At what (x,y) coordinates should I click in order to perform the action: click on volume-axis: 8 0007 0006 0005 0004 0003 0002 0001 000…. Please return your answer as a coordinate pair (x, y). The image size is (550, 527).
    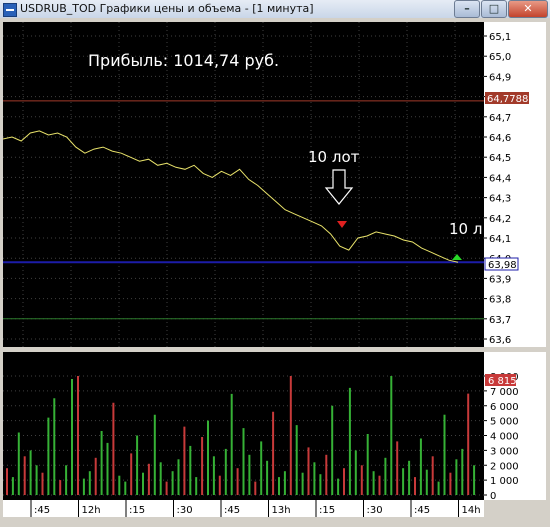
    Looking at the image, I should click on (501, 437).